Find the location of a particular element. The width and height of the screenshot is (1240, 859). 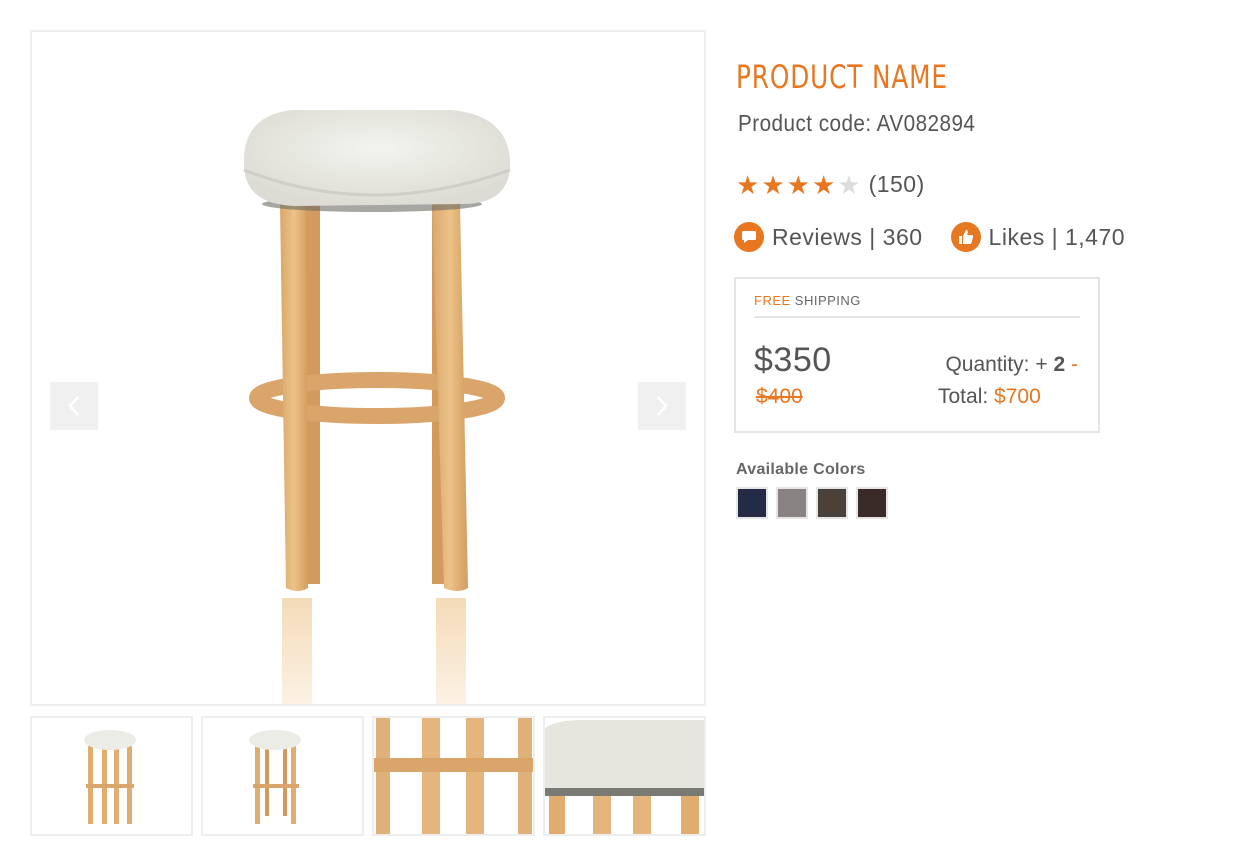

color-swatch-brown-gray is located at coordinates (832, 503).